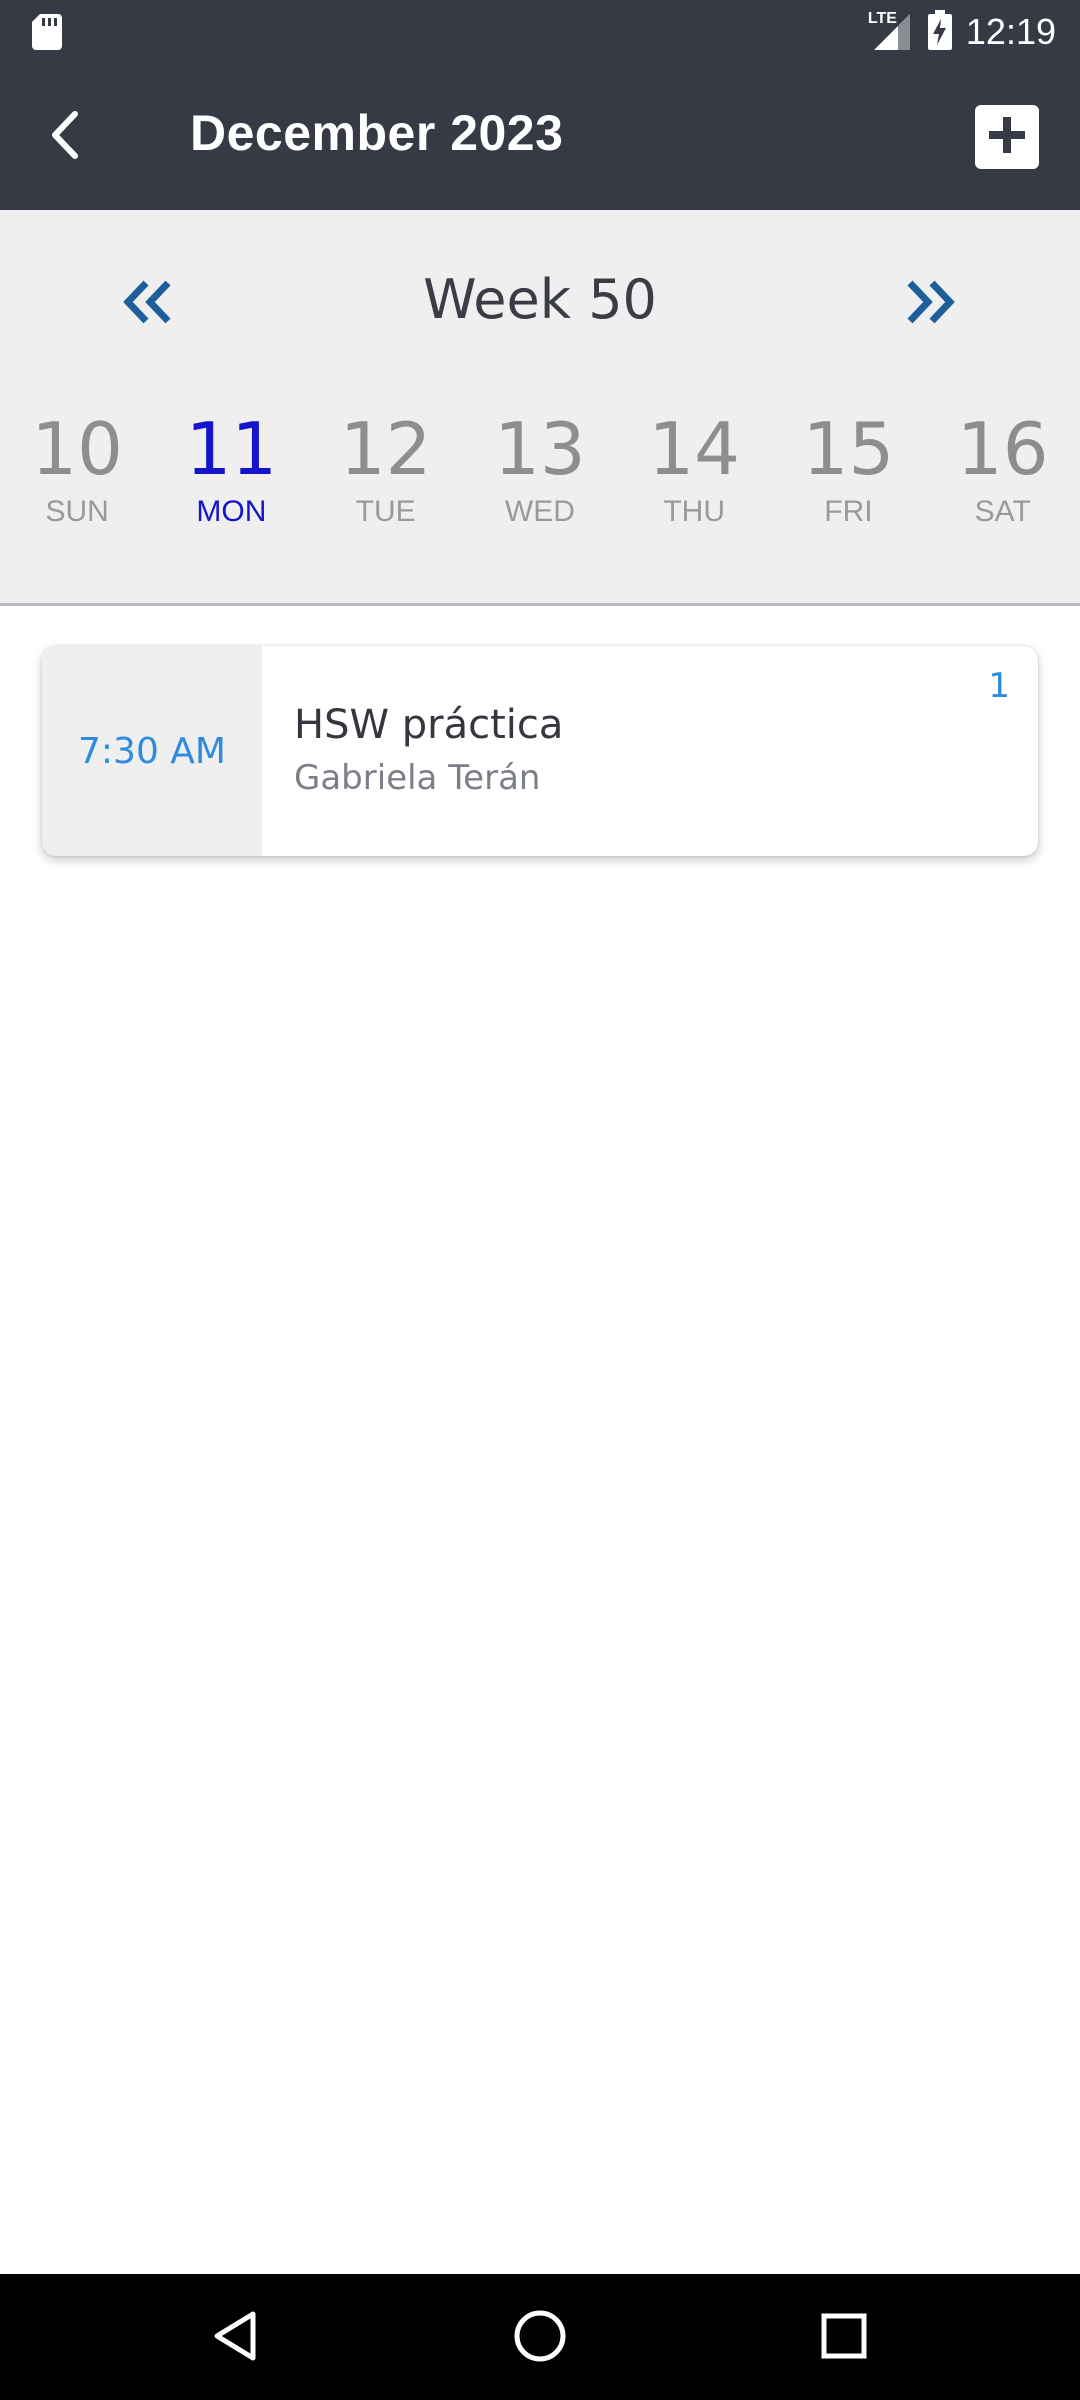  I want to click on day-number: 14, so click(694, 449).